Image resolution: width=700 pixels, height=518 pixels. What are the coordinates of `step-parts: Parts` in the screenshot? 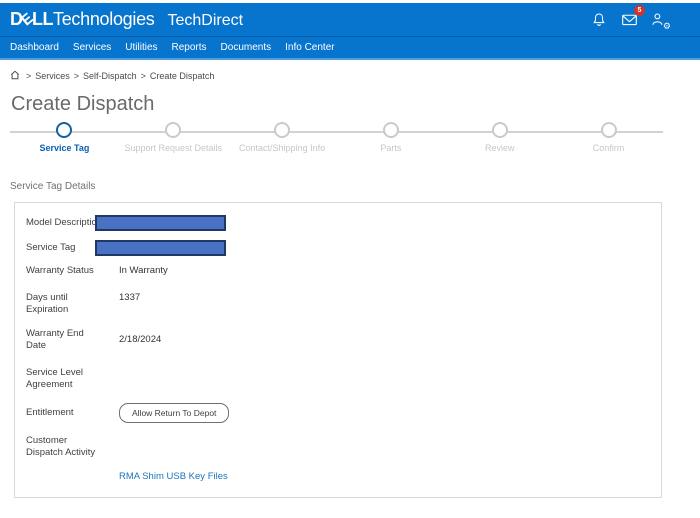 It's located at (390, 137).